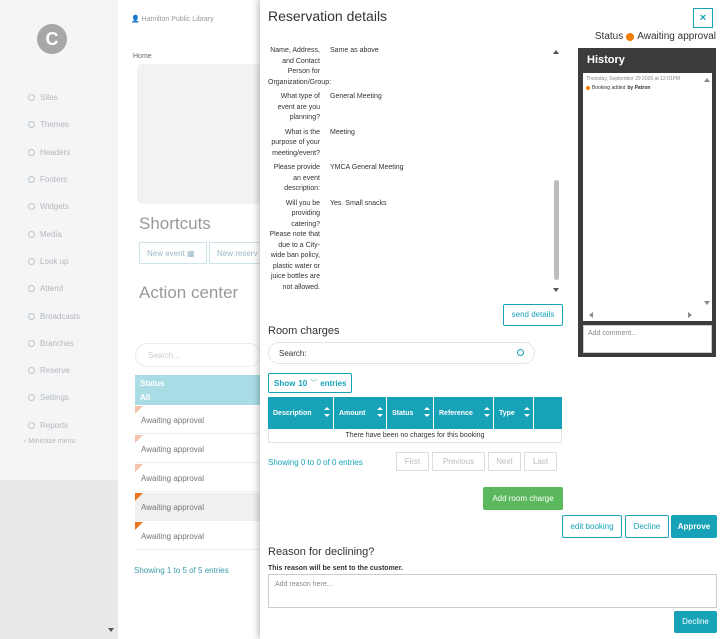 This screenshot has width=720, height=639. I want to click on sidebar-item-branches: Branches, so click(68, 343).